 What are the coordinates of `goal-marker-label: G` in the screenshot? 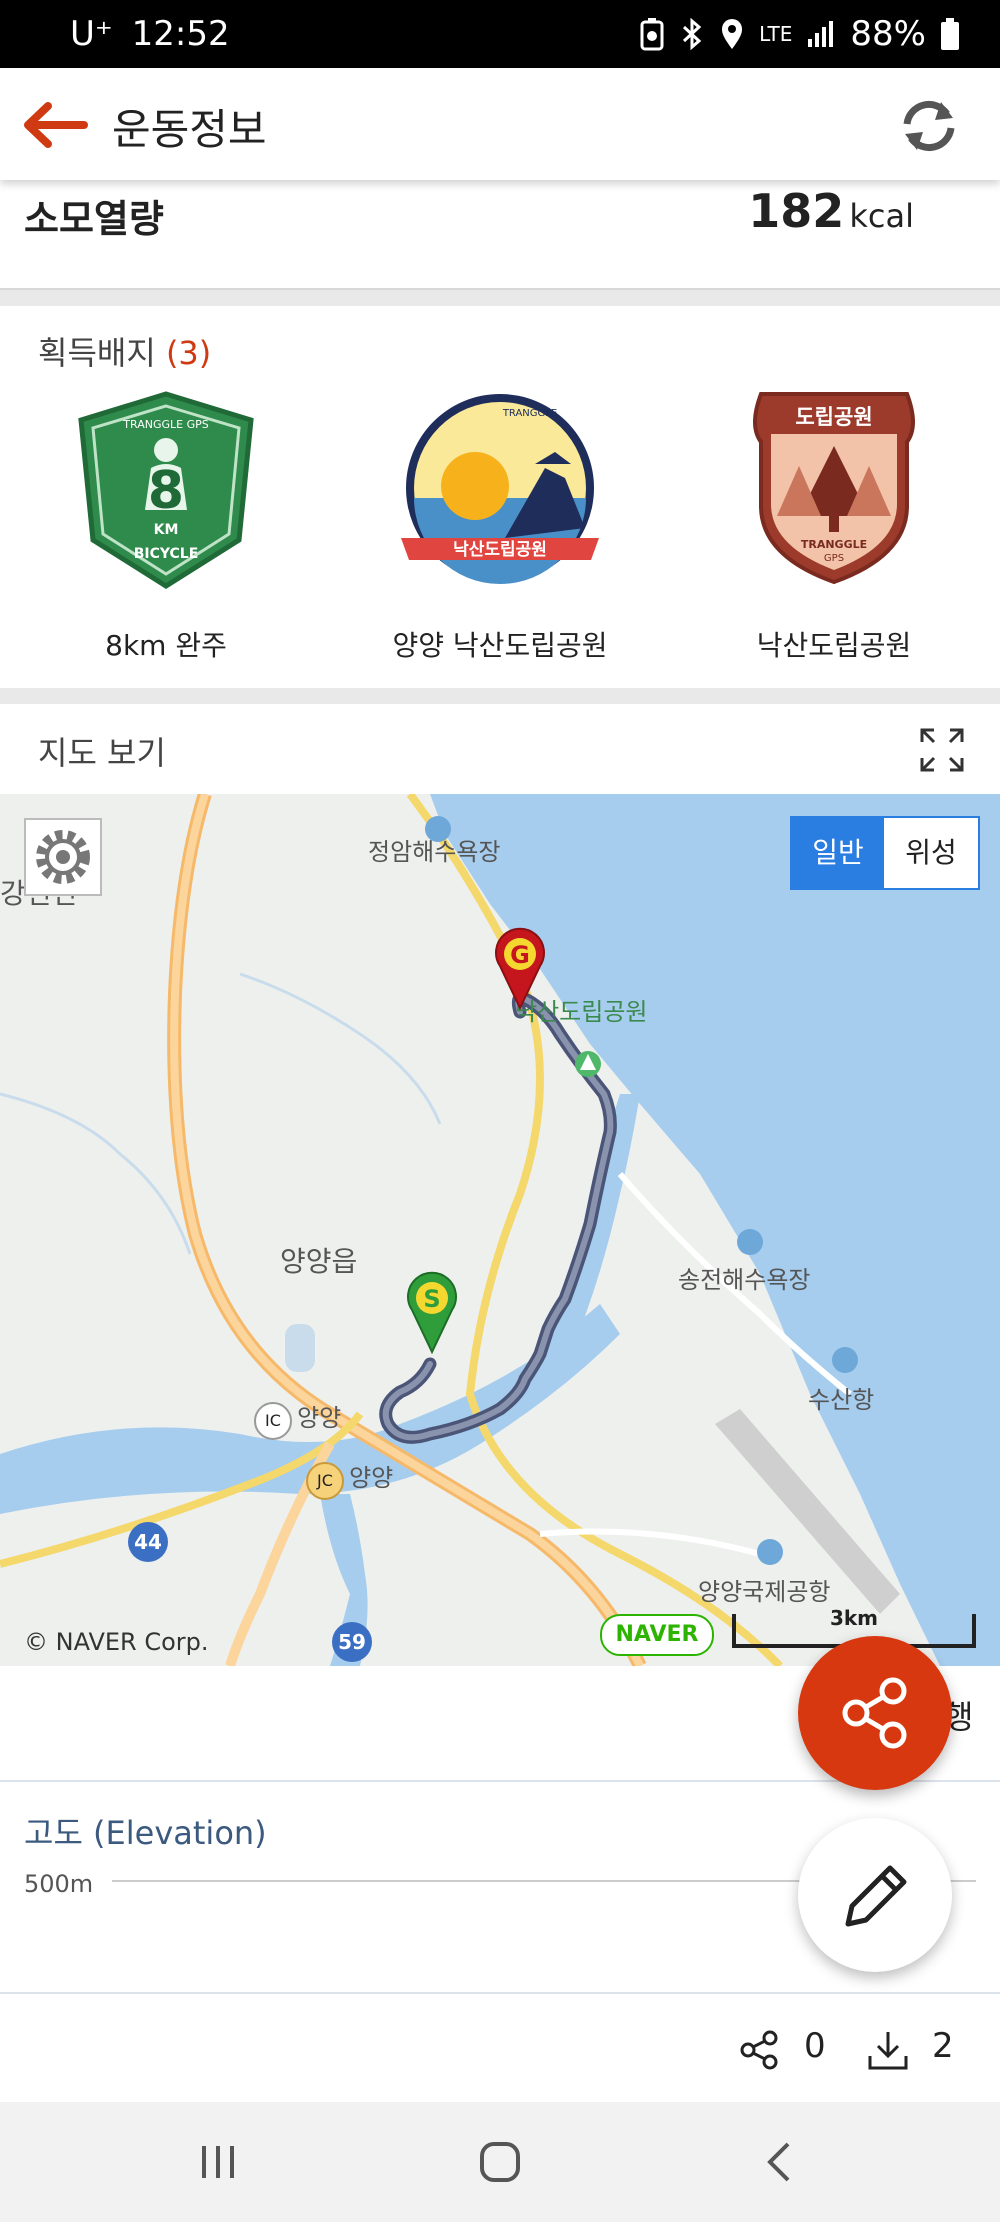 It's located at (520, 955).